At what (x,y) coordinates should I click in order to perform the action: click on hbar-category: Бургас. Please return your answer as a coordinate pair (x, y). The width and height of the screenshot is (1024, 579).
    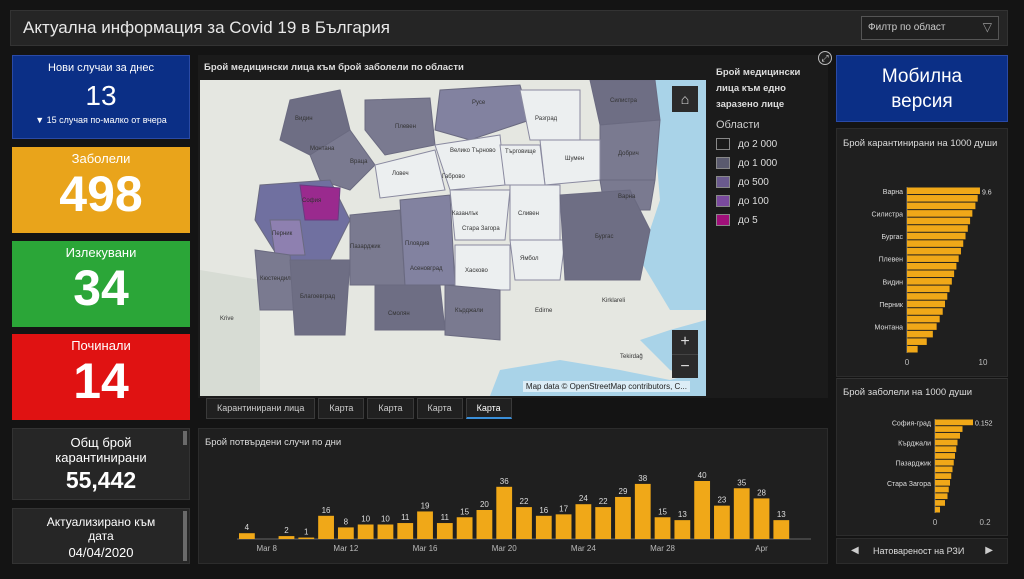
    Looking at the image, I should click on (892, 237).